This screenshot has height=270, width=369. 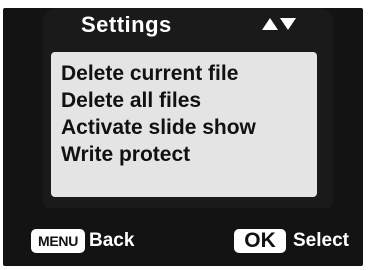 I want to click on back-label: Back, so click(x=112, y=240).